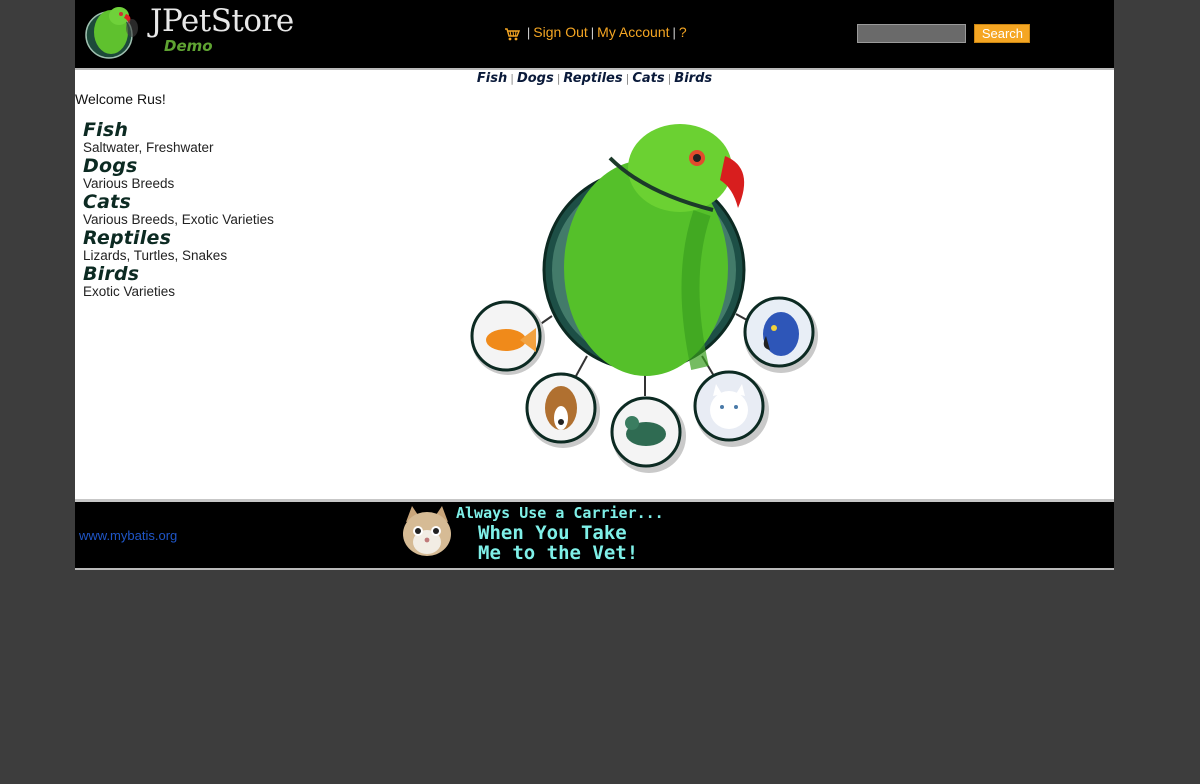  What do you see at coordinates (562, 410) in the screenshot?
I see `dog-circle` at bounding box center [562, 410].